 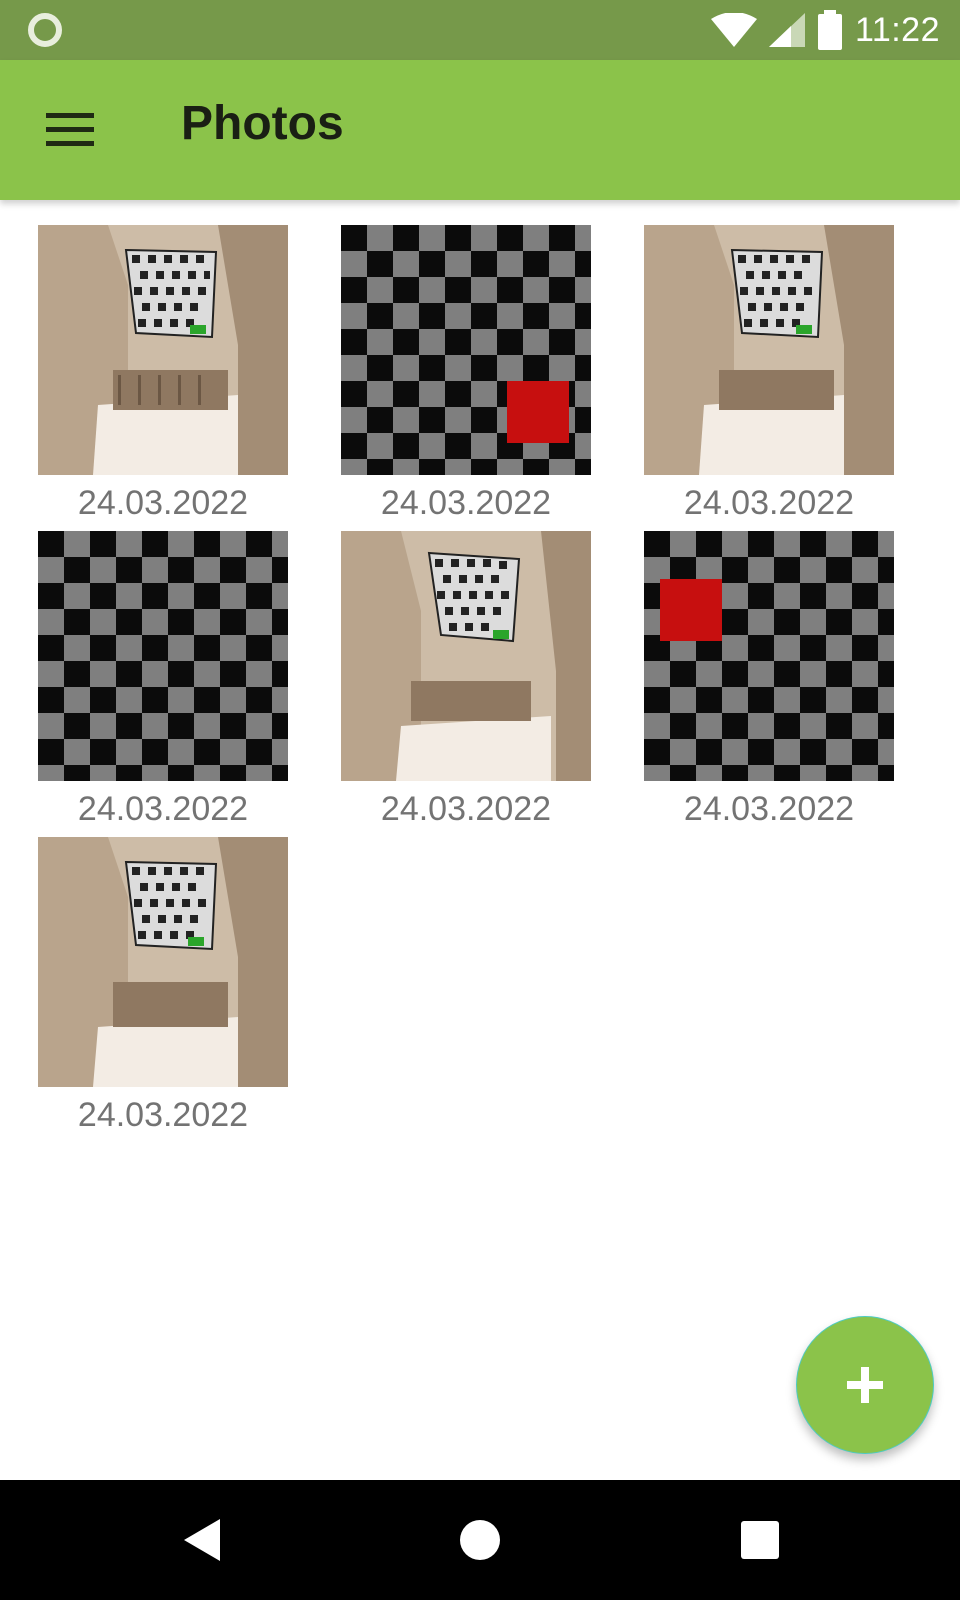 I want to click on circle-notification-icon, so click(x=45, y=30).